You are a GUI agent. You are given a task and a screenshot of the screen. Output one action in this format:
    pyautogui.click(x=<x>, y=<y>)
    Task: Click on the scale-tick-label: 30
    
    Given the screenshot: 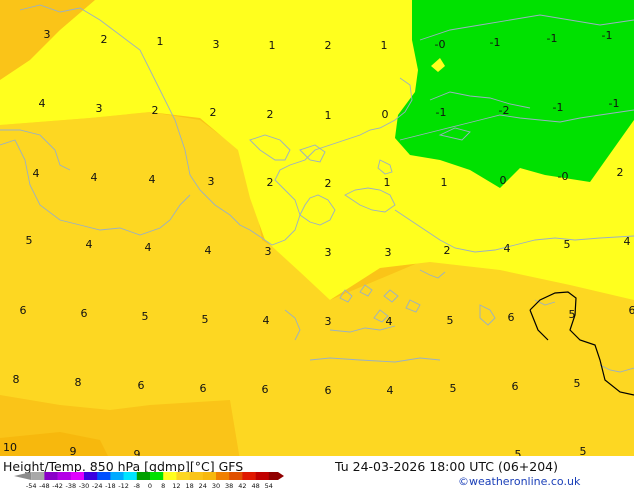 What is the action you would take?
    pyautogui.click(x=216, y=486)
    